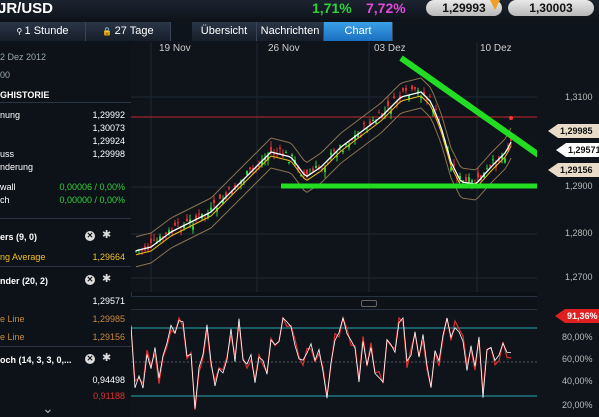 This screenshot has width=599, height=417. I want to click on price-tick: 1,2800, so click(579, 233).